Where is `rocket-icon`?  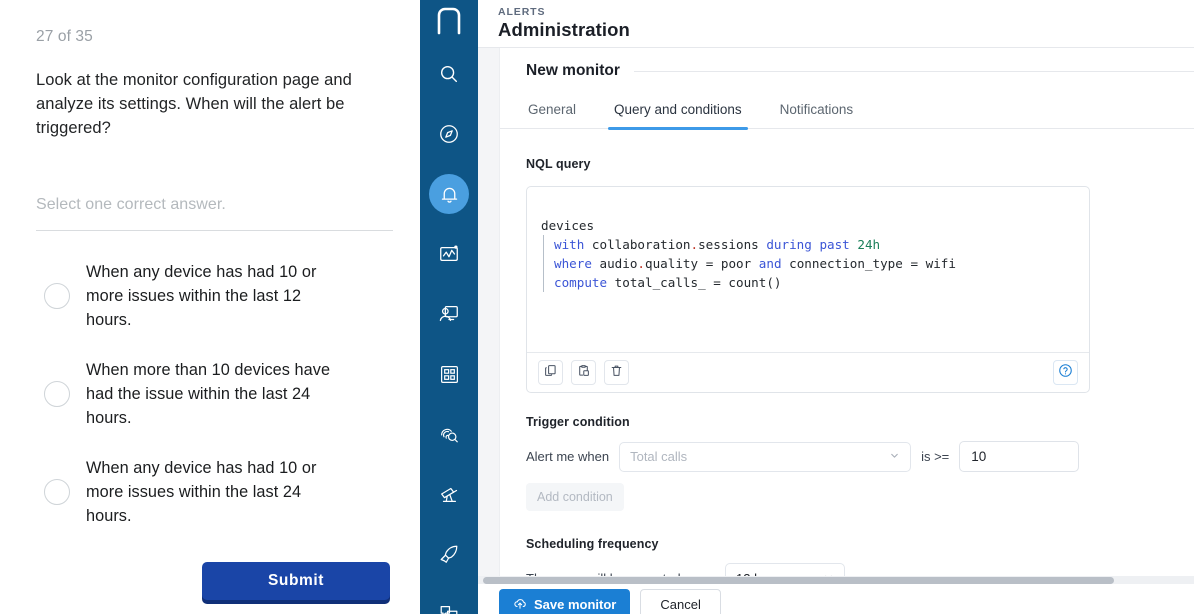 rocket-icon is located at coordinates (449, 554).